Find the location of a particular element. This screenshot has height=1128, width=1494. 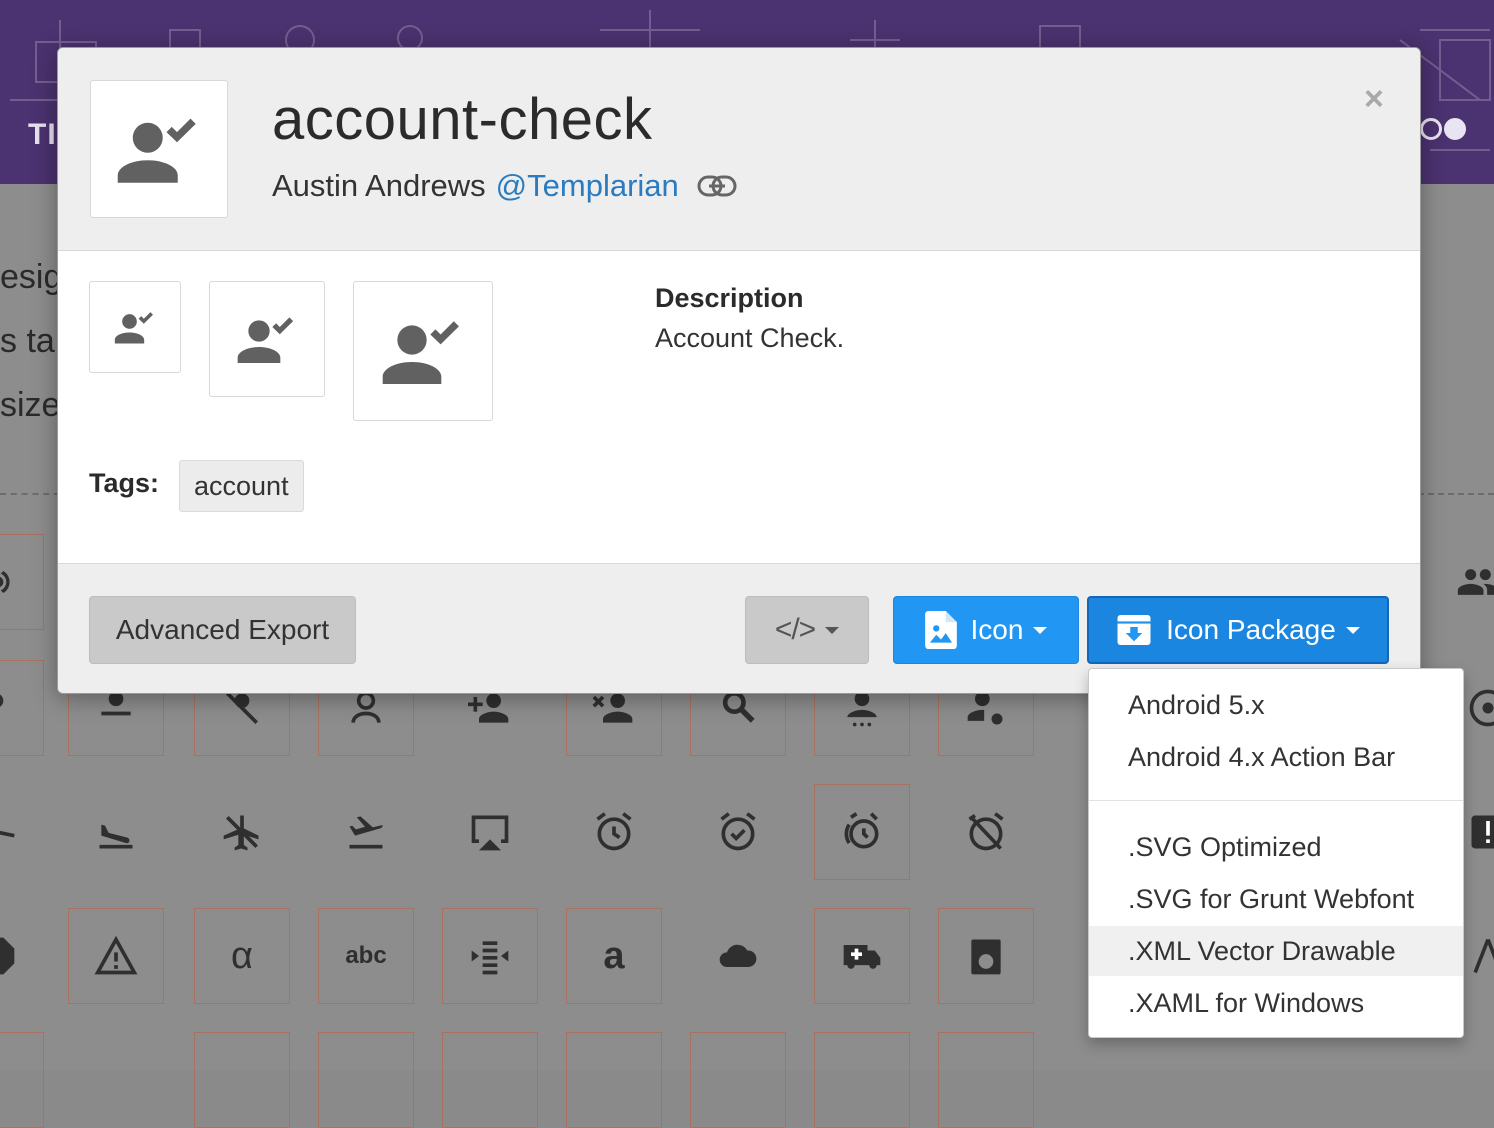

description-text: Account Check. is located at coordinates (749, 338).